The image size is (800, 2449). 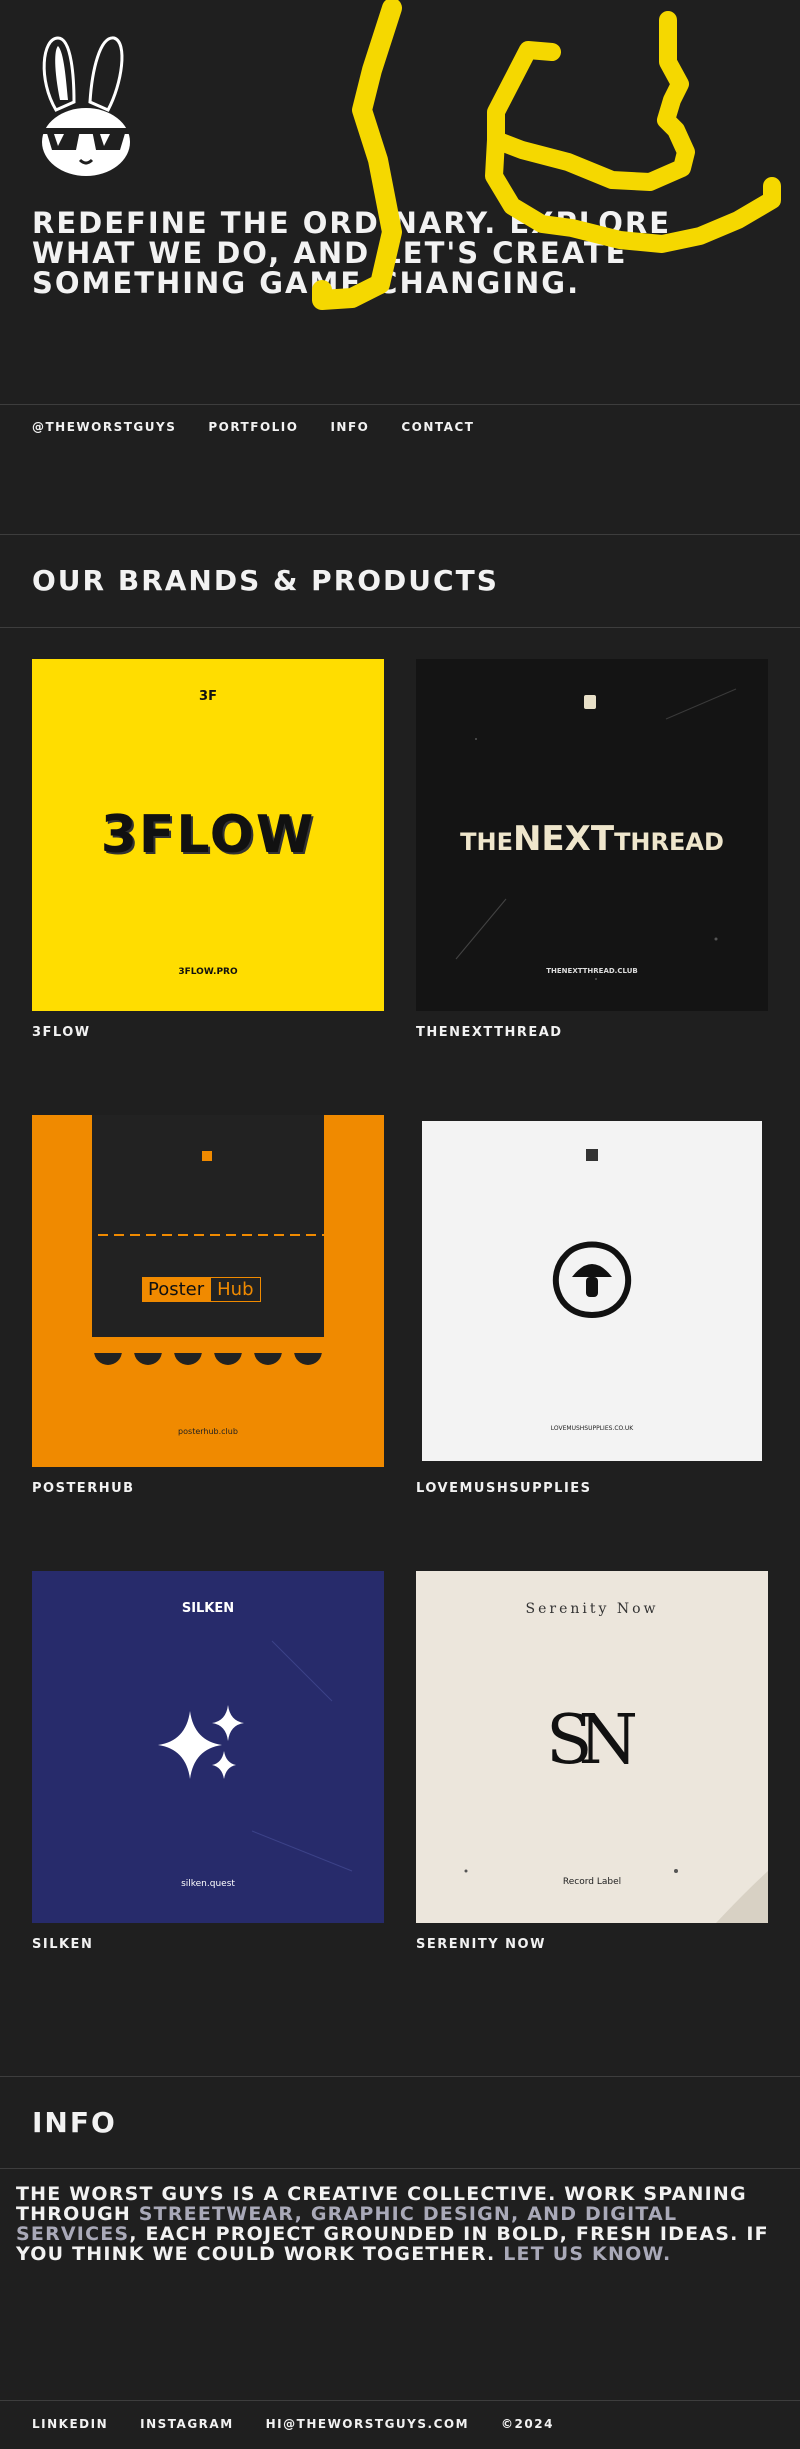 I want to click on sparkle-icon, so click(x=255, y=1756).